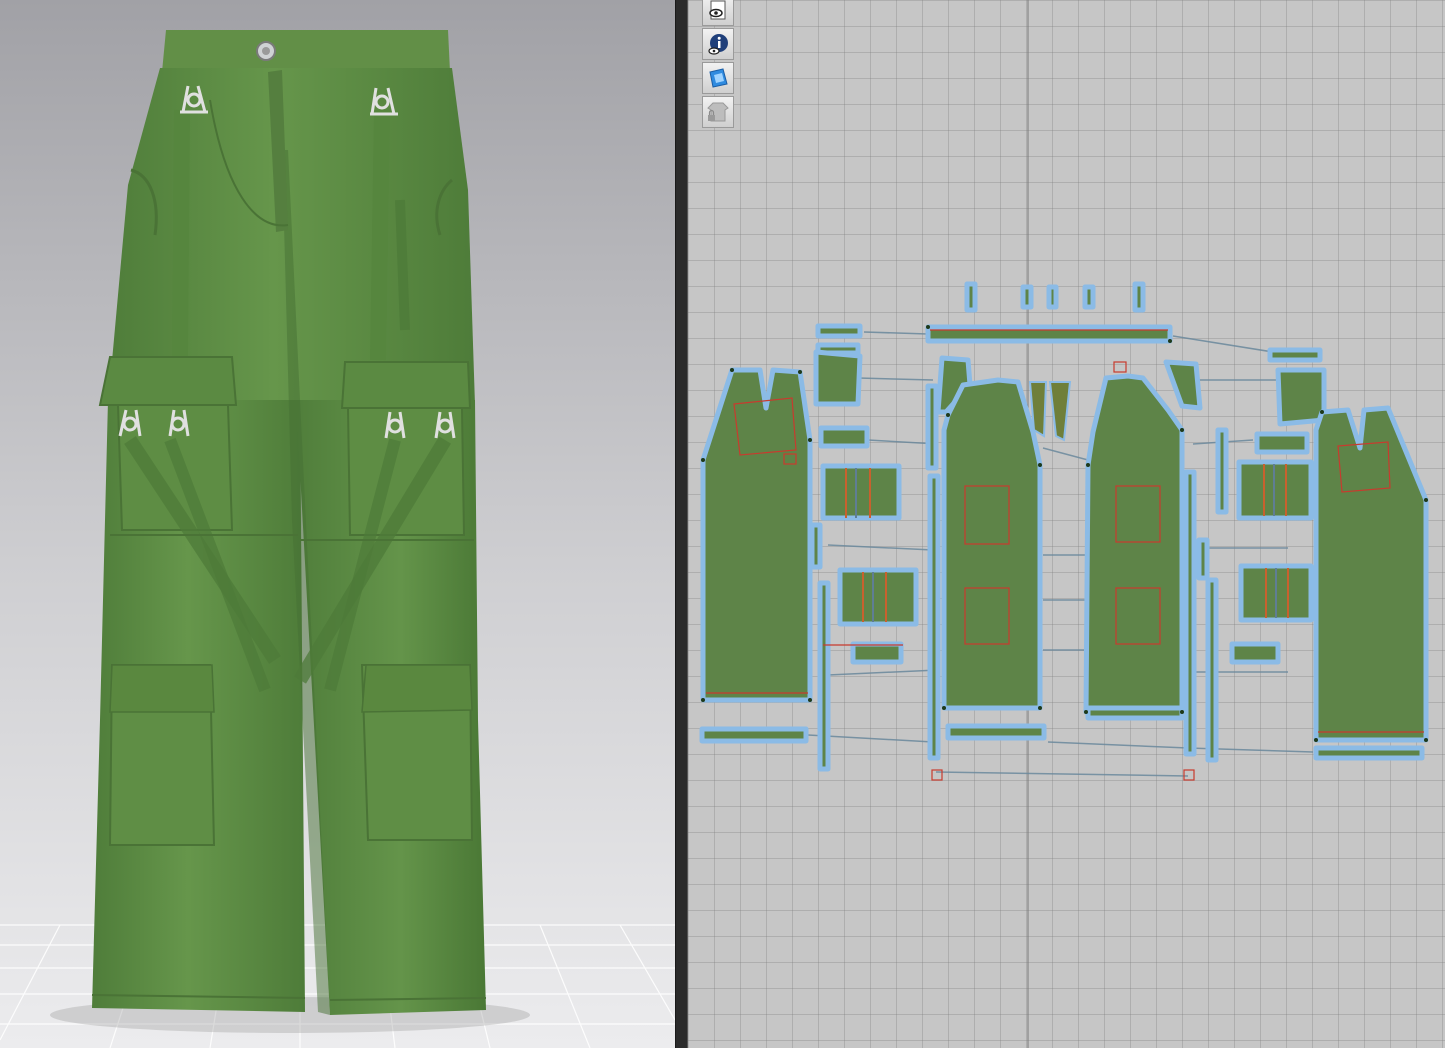 The width and height of the screenshot is (1445, 1048). I want to click on view-splitter, so click(681, 524).